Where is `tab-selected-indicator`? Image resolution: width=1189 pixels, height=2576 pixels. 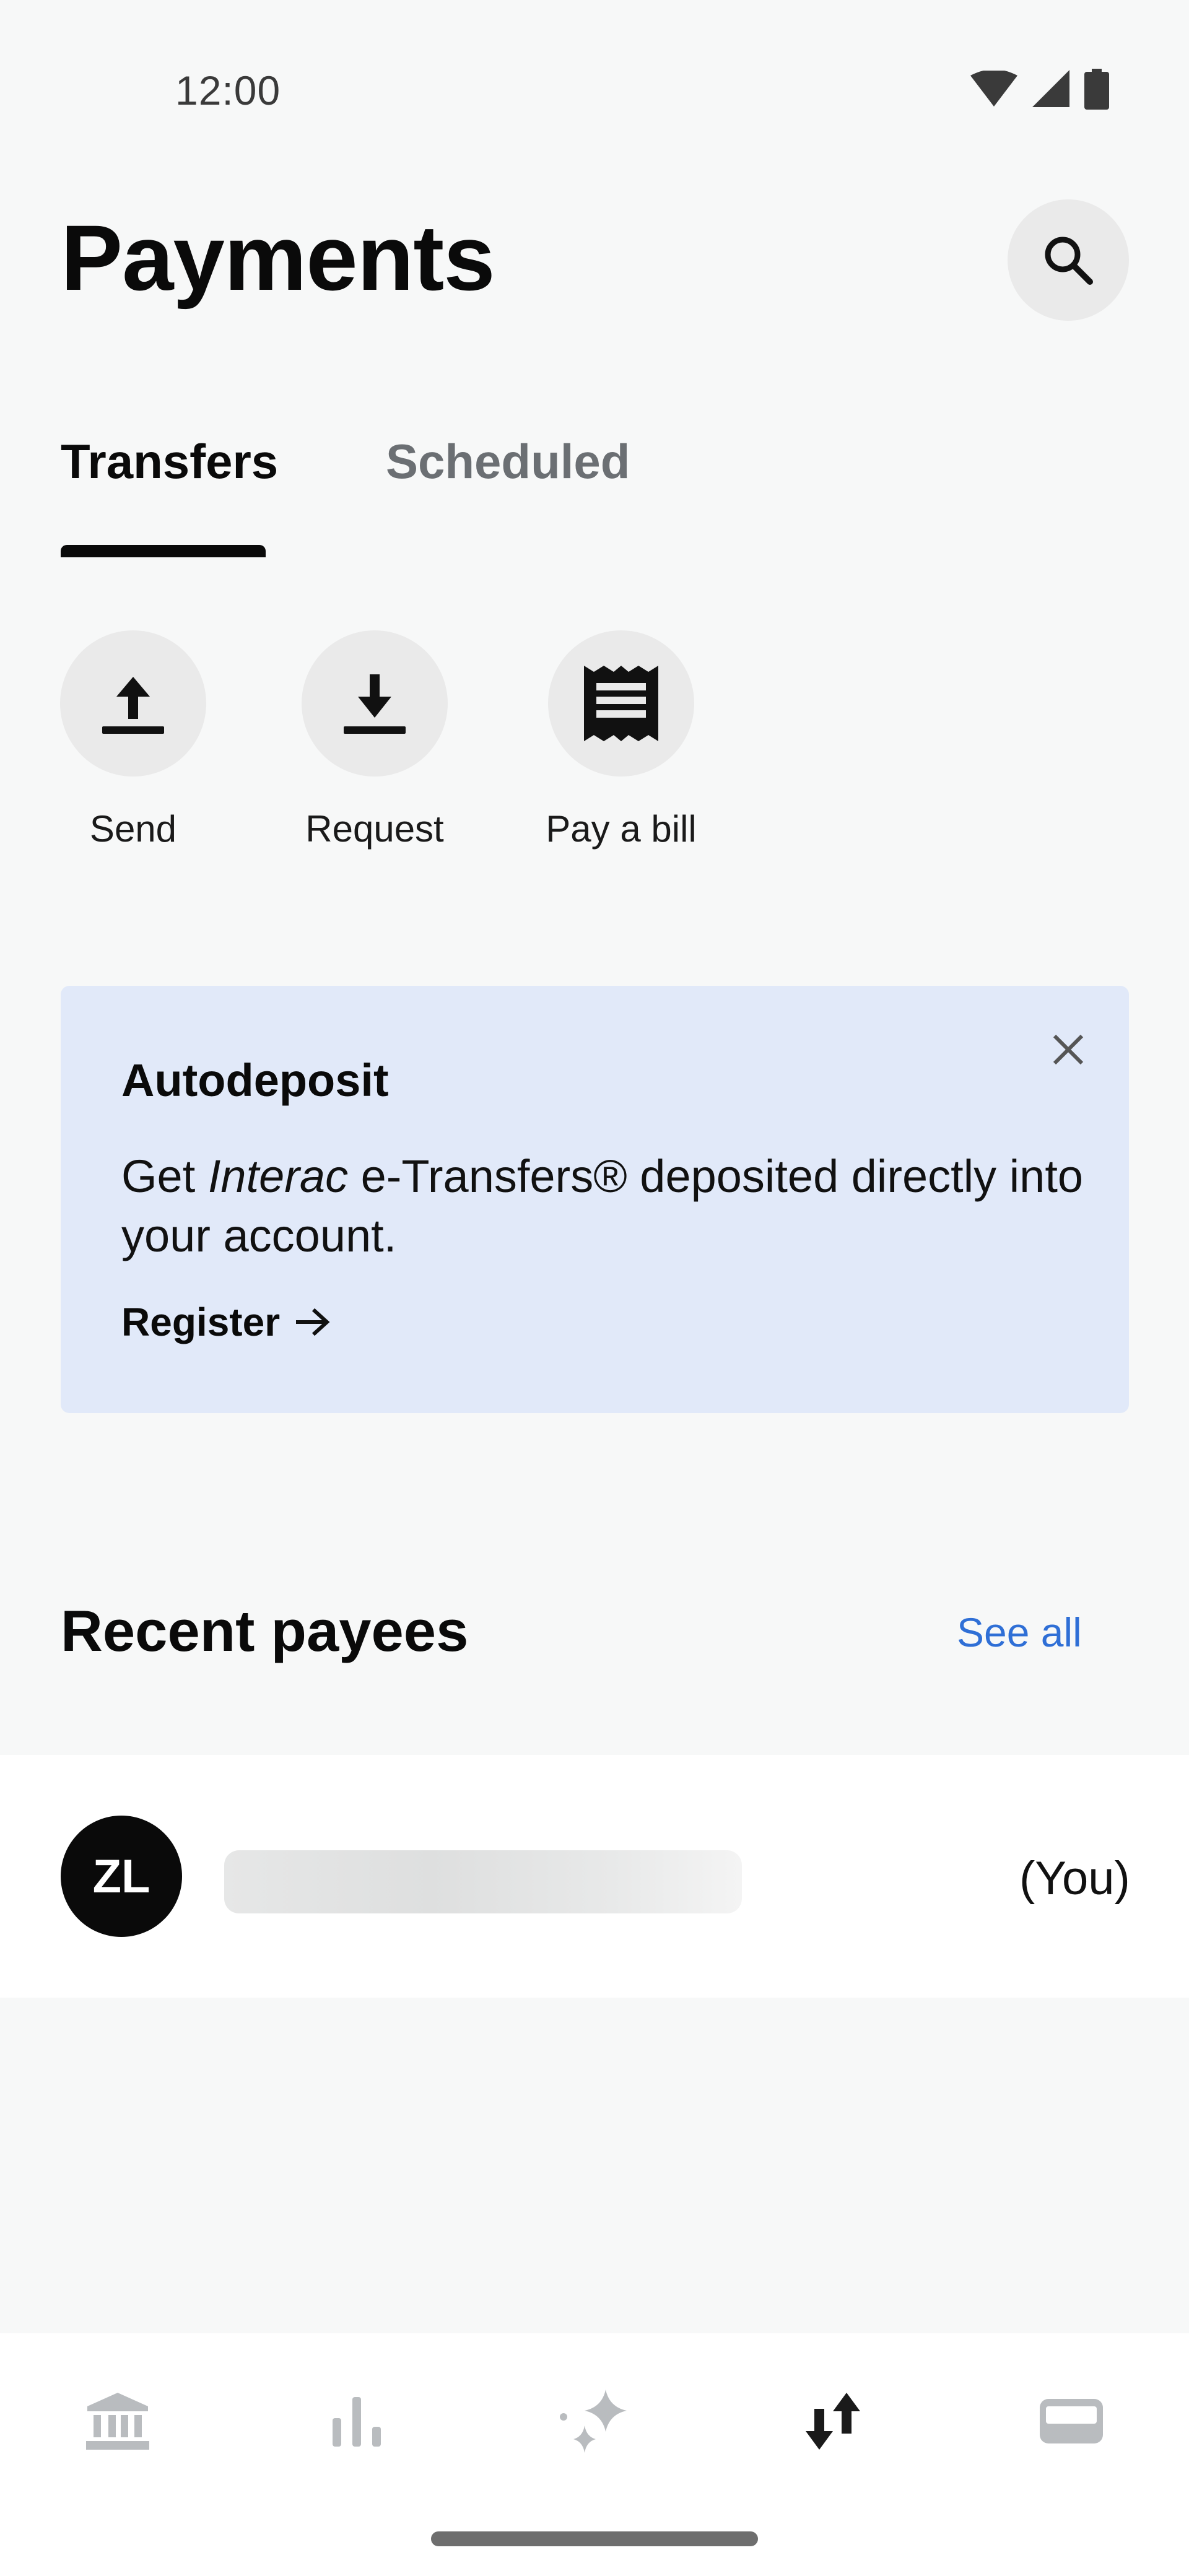 tab-selected-indicator is located at coordinates (163, 551).